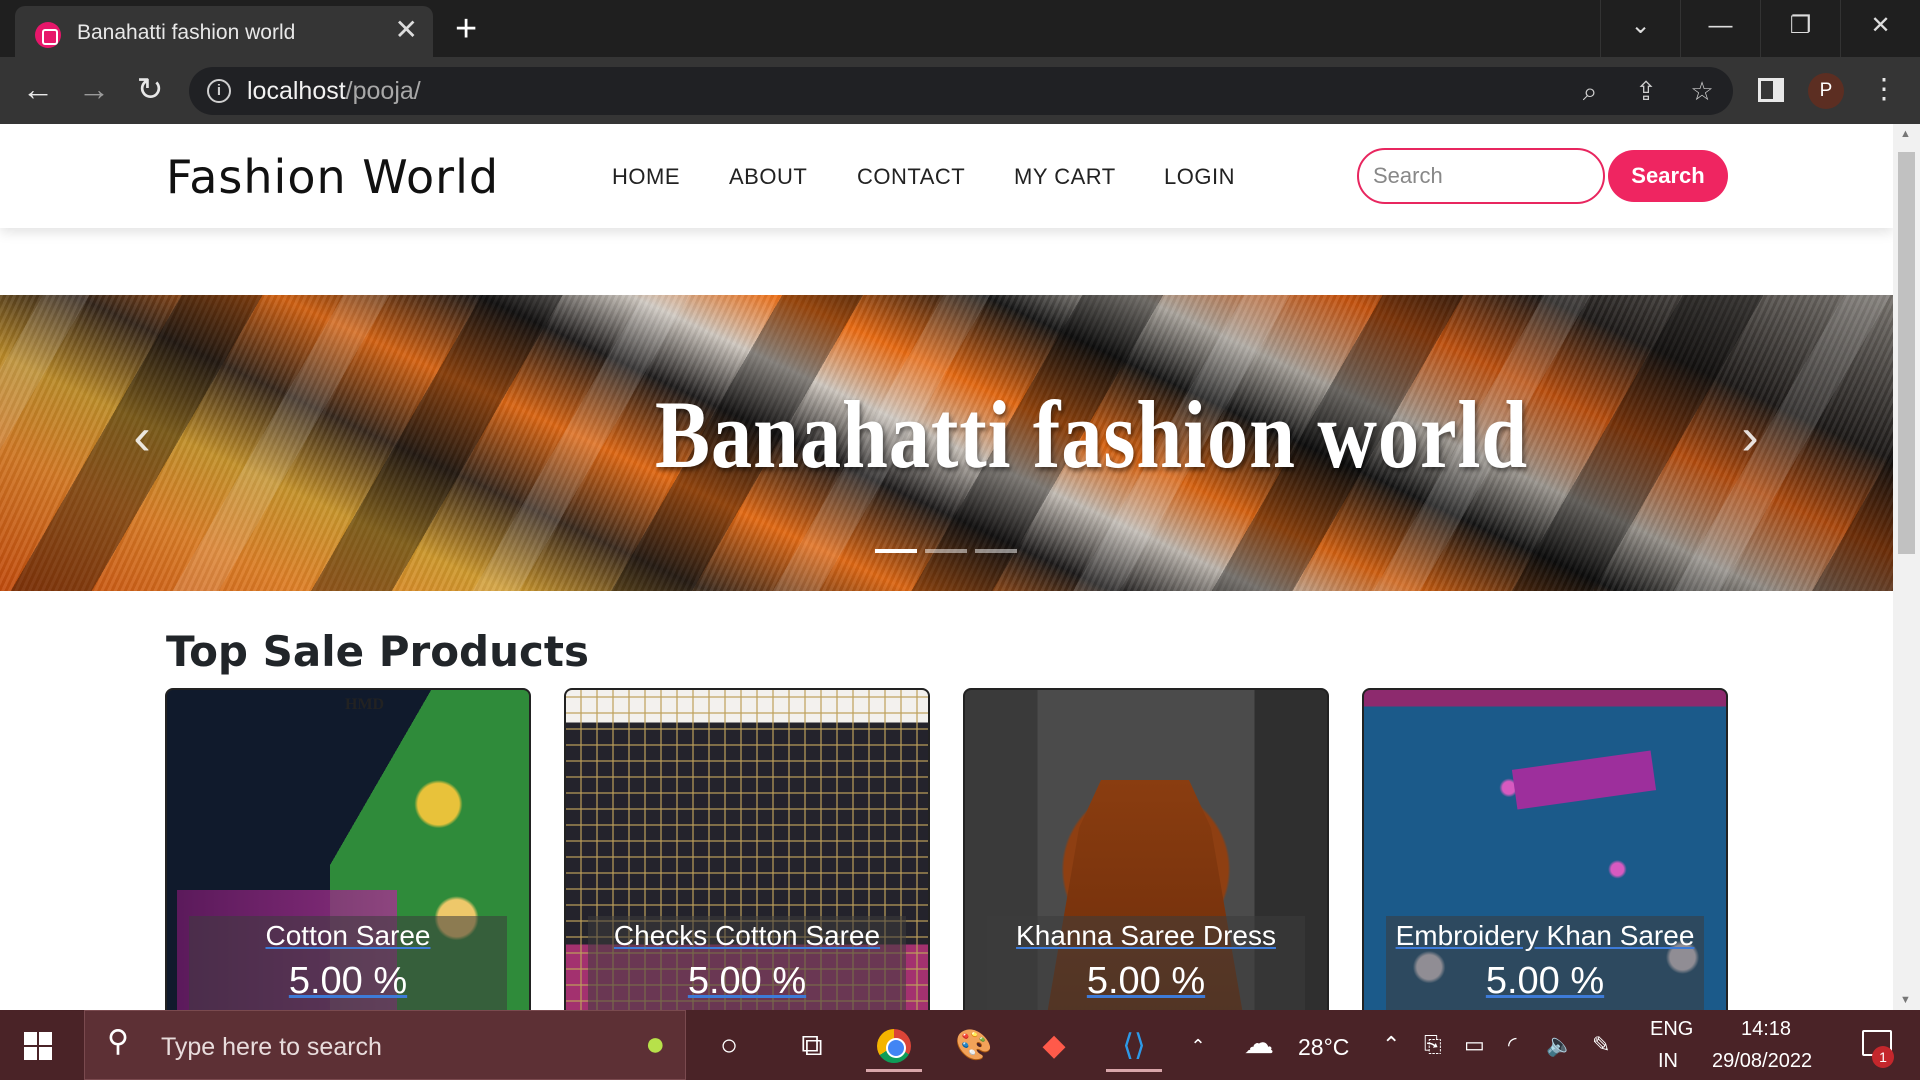 This screenshot has width=1920, height=1080. Describe the element at coordinates (1134, 1046) in the screenshot. I see `vscode-icon: ⟨⟩` at that location.